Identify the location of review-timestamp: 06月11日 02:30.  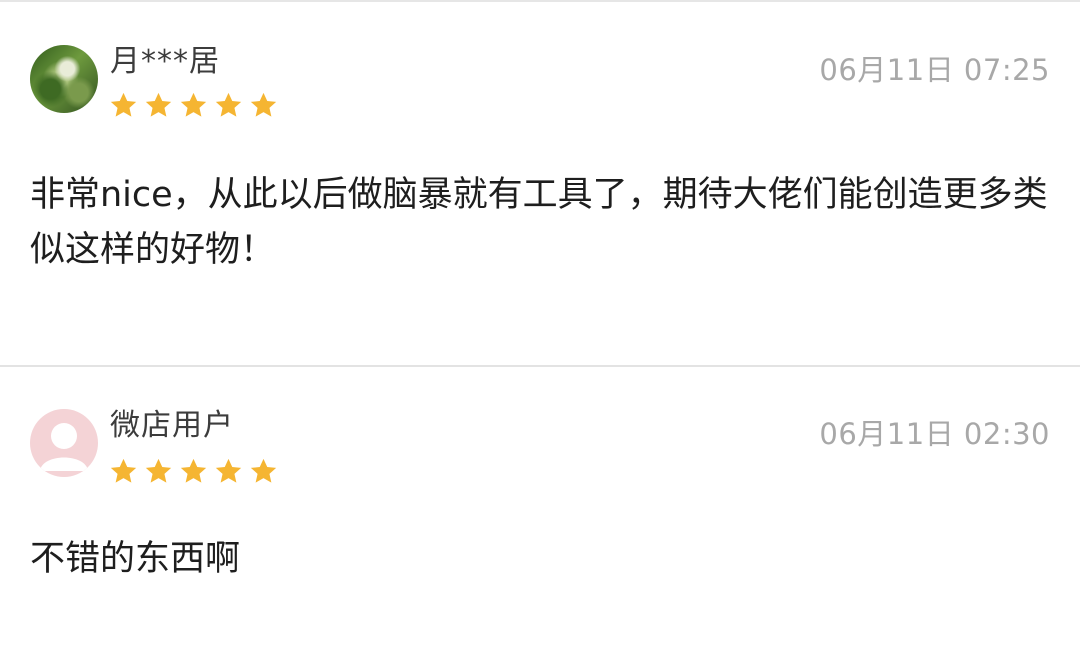
(934, 434).